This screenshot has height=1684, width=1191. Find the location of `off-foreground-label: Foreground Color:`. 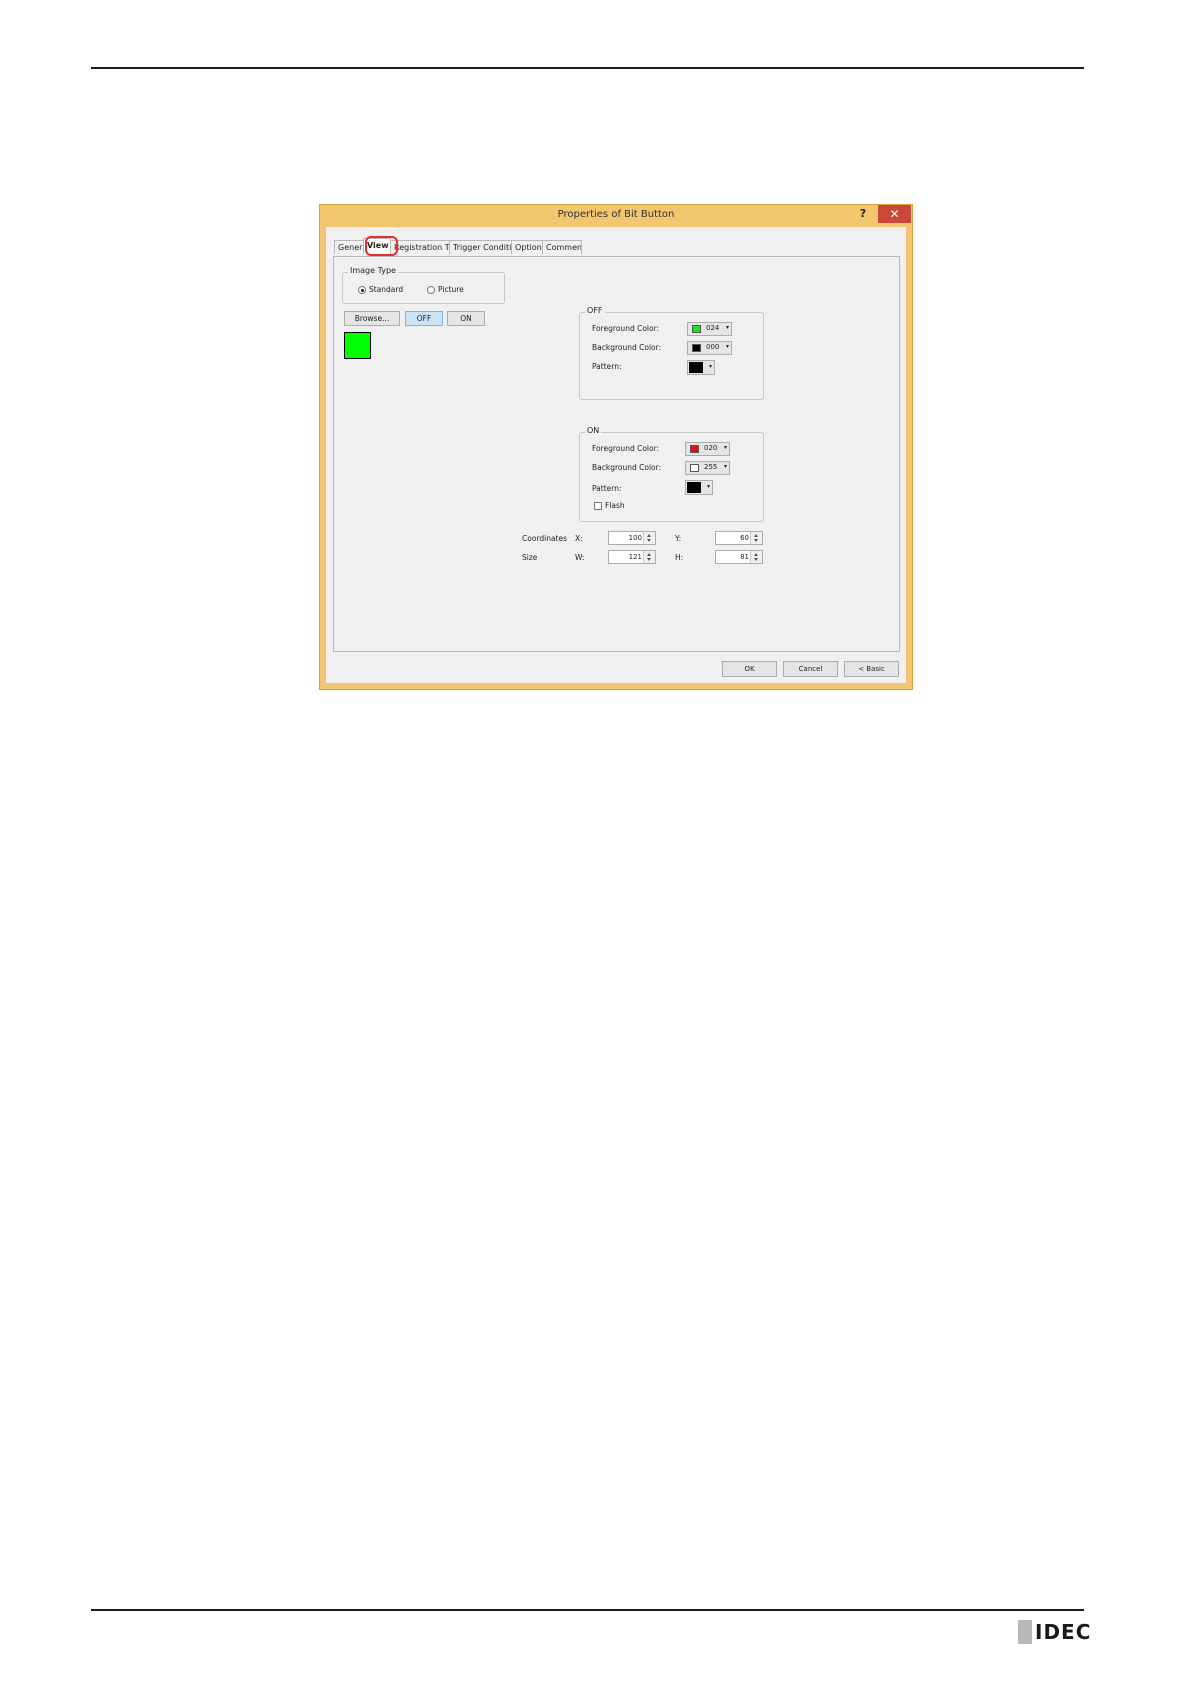

off-foreground-label: Foreground Color: is located at coordinates (626, 328).